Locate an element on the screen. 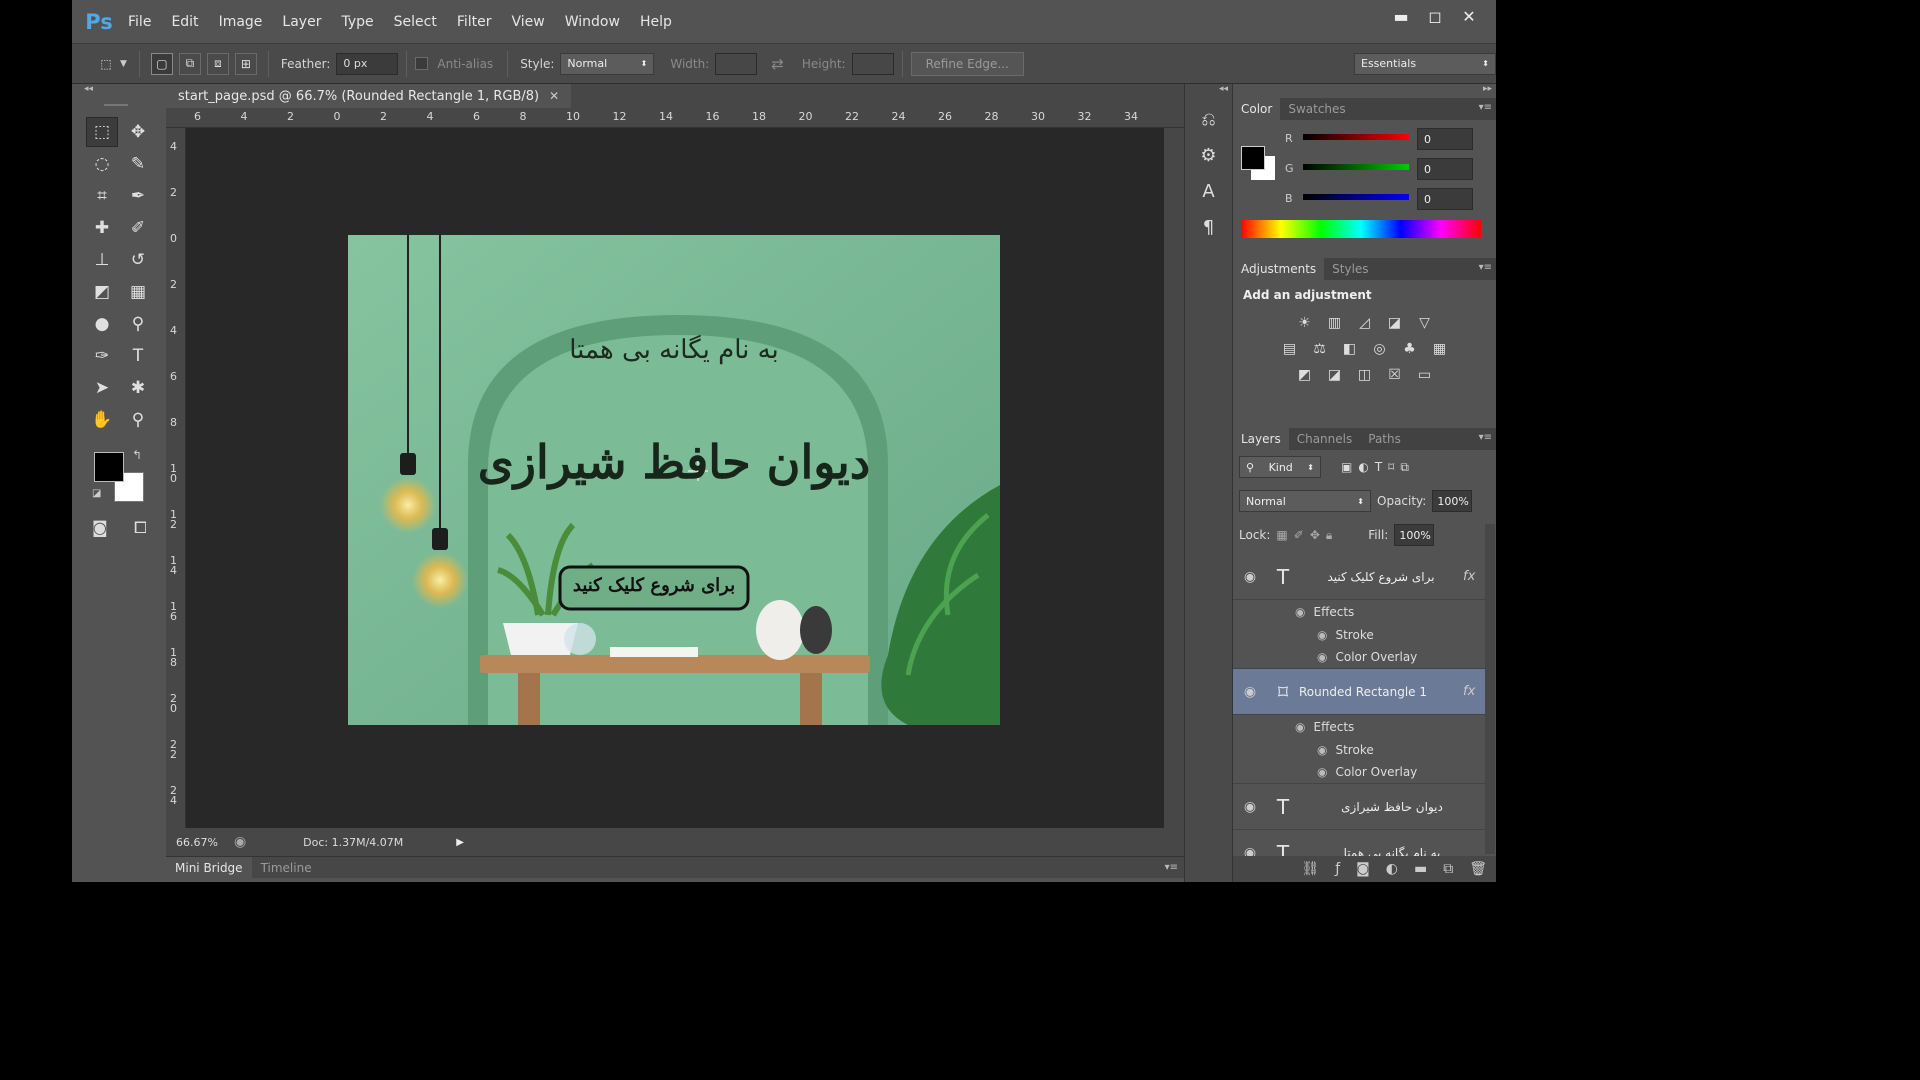  minimize-button: ▬ is located at coordinates (1401, 16).